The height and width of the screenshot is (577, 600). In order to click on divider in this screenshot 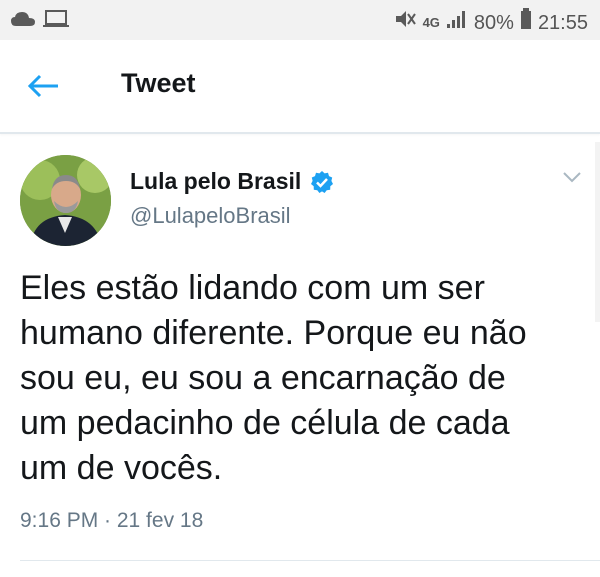, I will do `click(310, 560)`.